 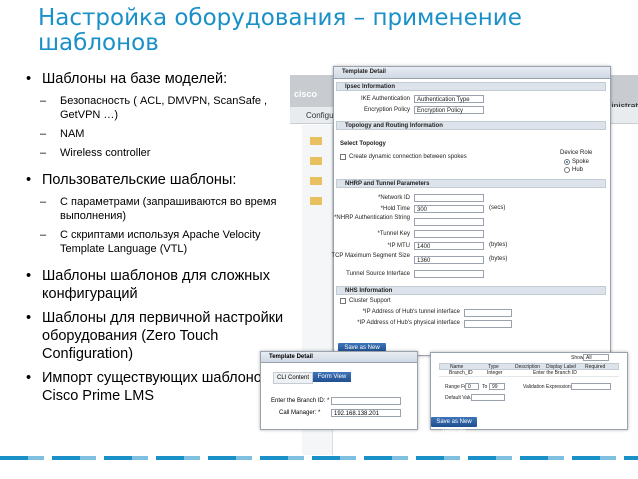 What do you see at coordinates (555, 373) in the screenshot?
I see `row-display-label: Enter the Branch ID` at bounding box center [555, 373].